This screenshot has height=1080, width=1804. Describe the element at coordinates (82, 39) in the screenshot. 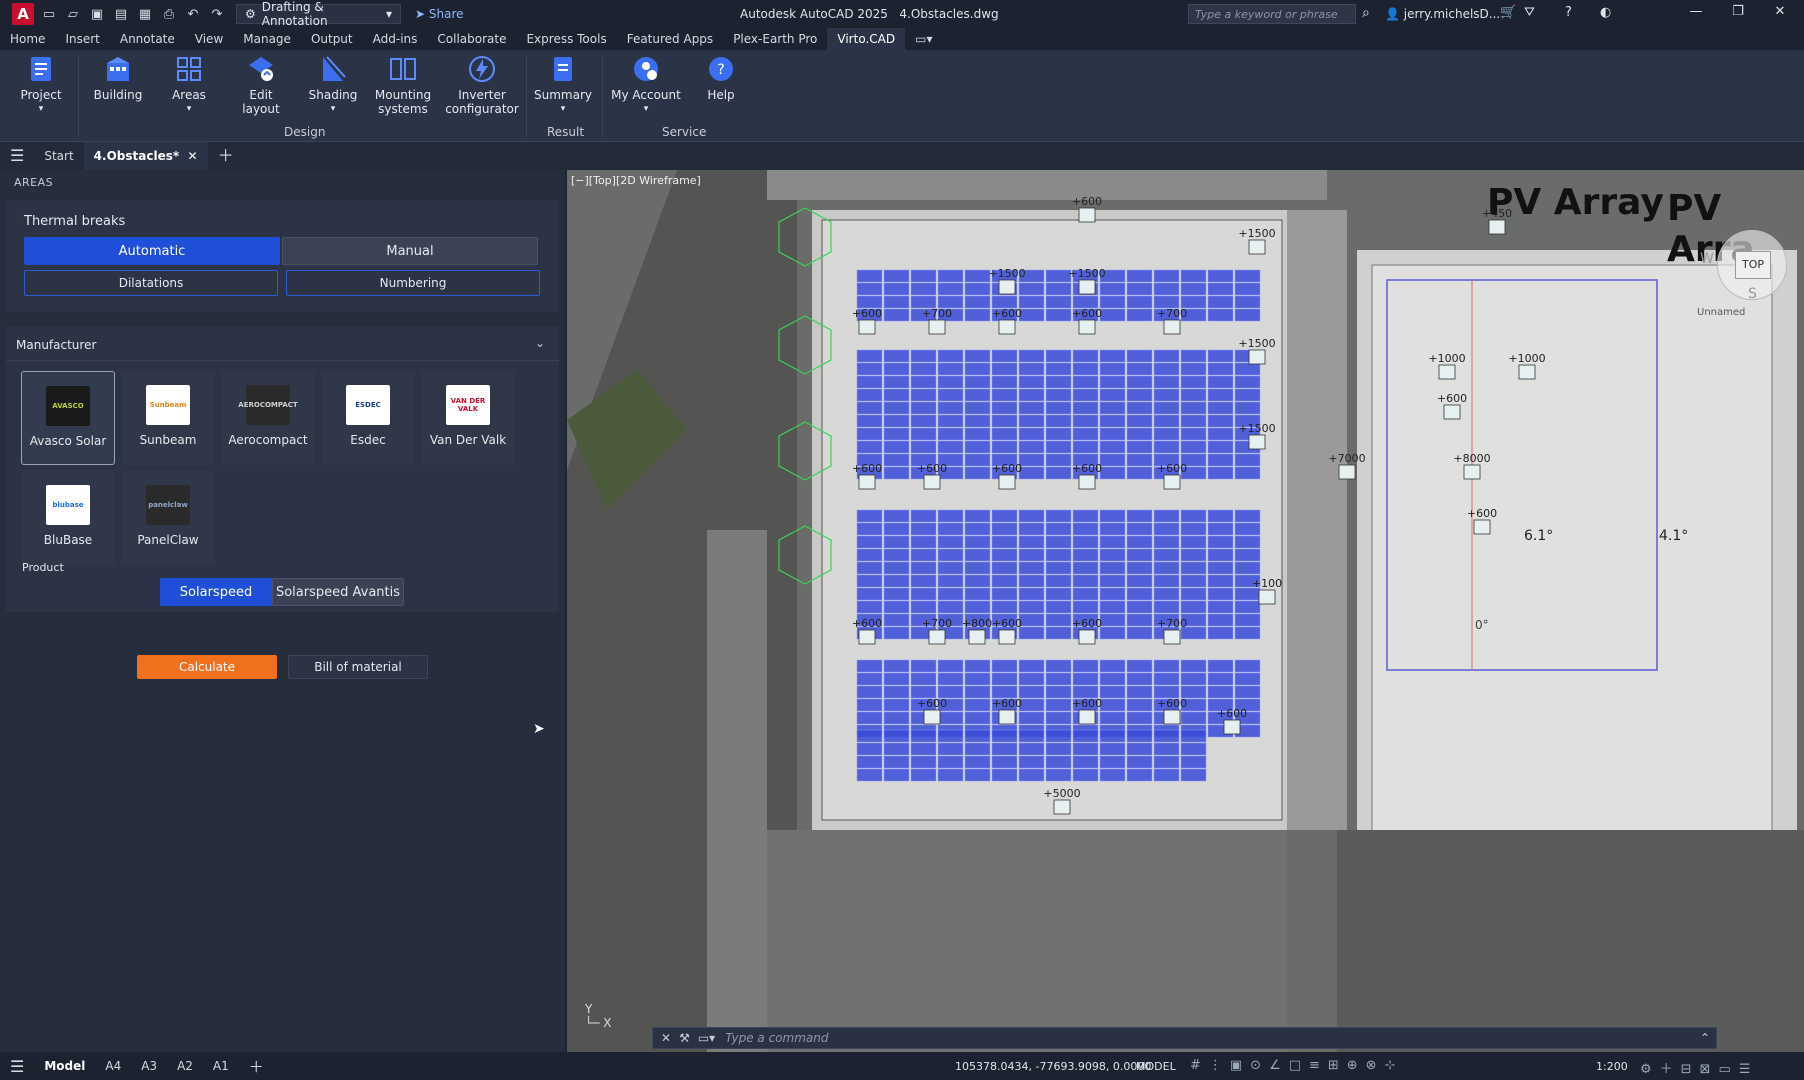

I see `ribbon-tab-insert: Insert` at that location.